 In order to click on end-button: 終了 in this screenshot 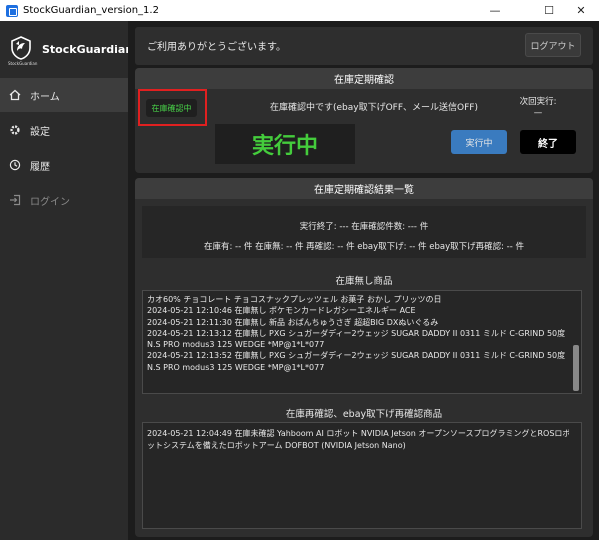, I will do `click(548, 142)`.